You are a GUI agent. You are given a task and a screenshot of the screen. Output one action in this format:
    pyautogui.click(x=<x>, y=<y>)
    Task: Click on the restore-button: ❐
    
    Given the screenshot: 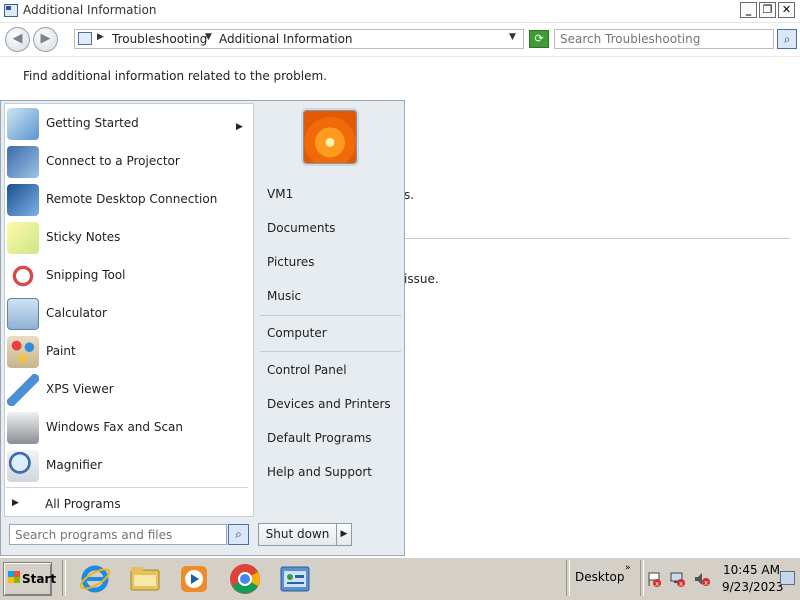 What is the action you would take?
    pyautogui.click(x=767, y=10)
    